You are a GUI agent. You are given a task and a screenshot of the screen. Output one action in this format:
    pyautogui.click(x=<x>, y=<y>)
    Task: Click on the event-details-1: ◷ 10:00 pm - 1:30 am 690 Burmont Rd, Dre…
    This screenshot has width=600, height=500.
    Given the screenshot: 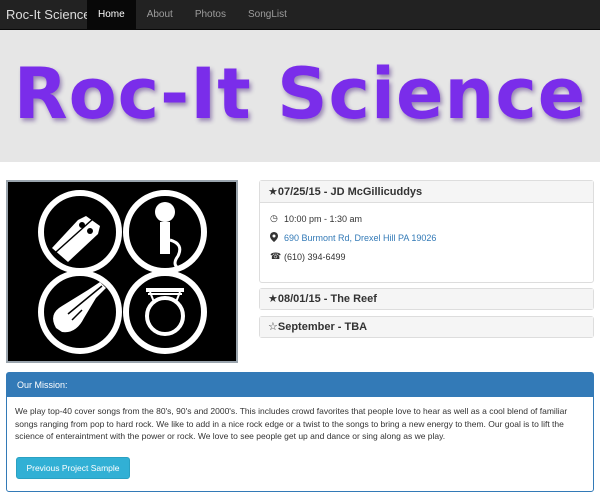 What is the action you would take?
    pyautogui.click(x=426, y=237)
    